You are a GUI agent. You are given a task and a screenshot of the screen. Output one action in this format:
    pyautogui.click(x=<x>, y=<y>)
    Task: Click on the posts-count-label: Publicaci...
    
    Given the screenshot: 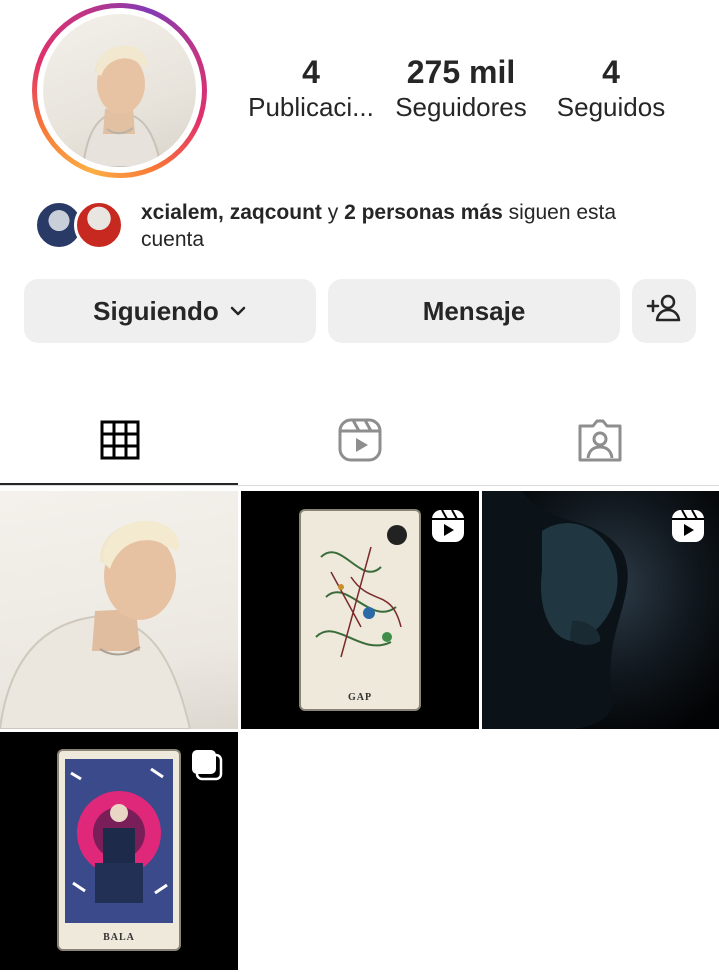 What is the action you would take?
    pyautogui.click(x=311, y=107)
    